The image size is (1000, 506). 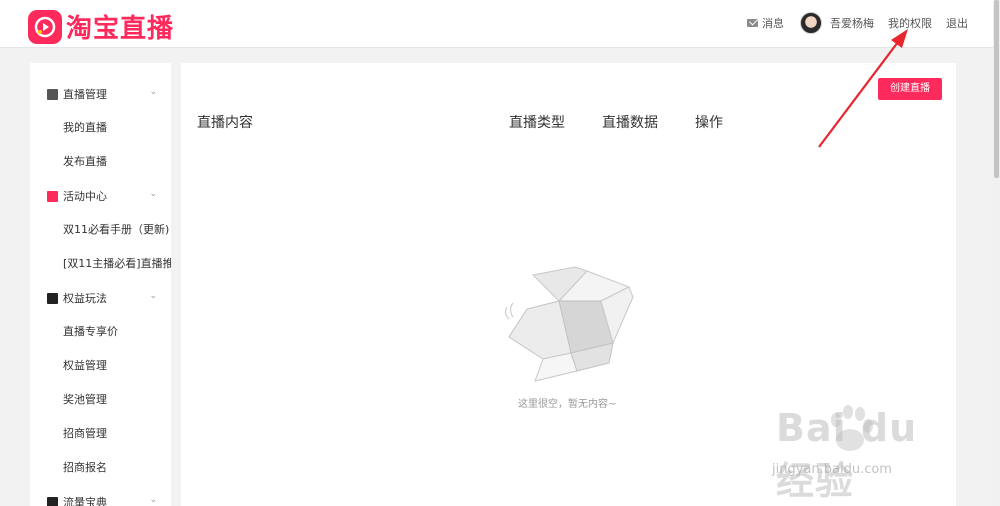 What do you see at coordinates (832, 469) in the screenshot?
I see `watermark-url: jingyan.baidu.com` at bounding box center [832, 469].